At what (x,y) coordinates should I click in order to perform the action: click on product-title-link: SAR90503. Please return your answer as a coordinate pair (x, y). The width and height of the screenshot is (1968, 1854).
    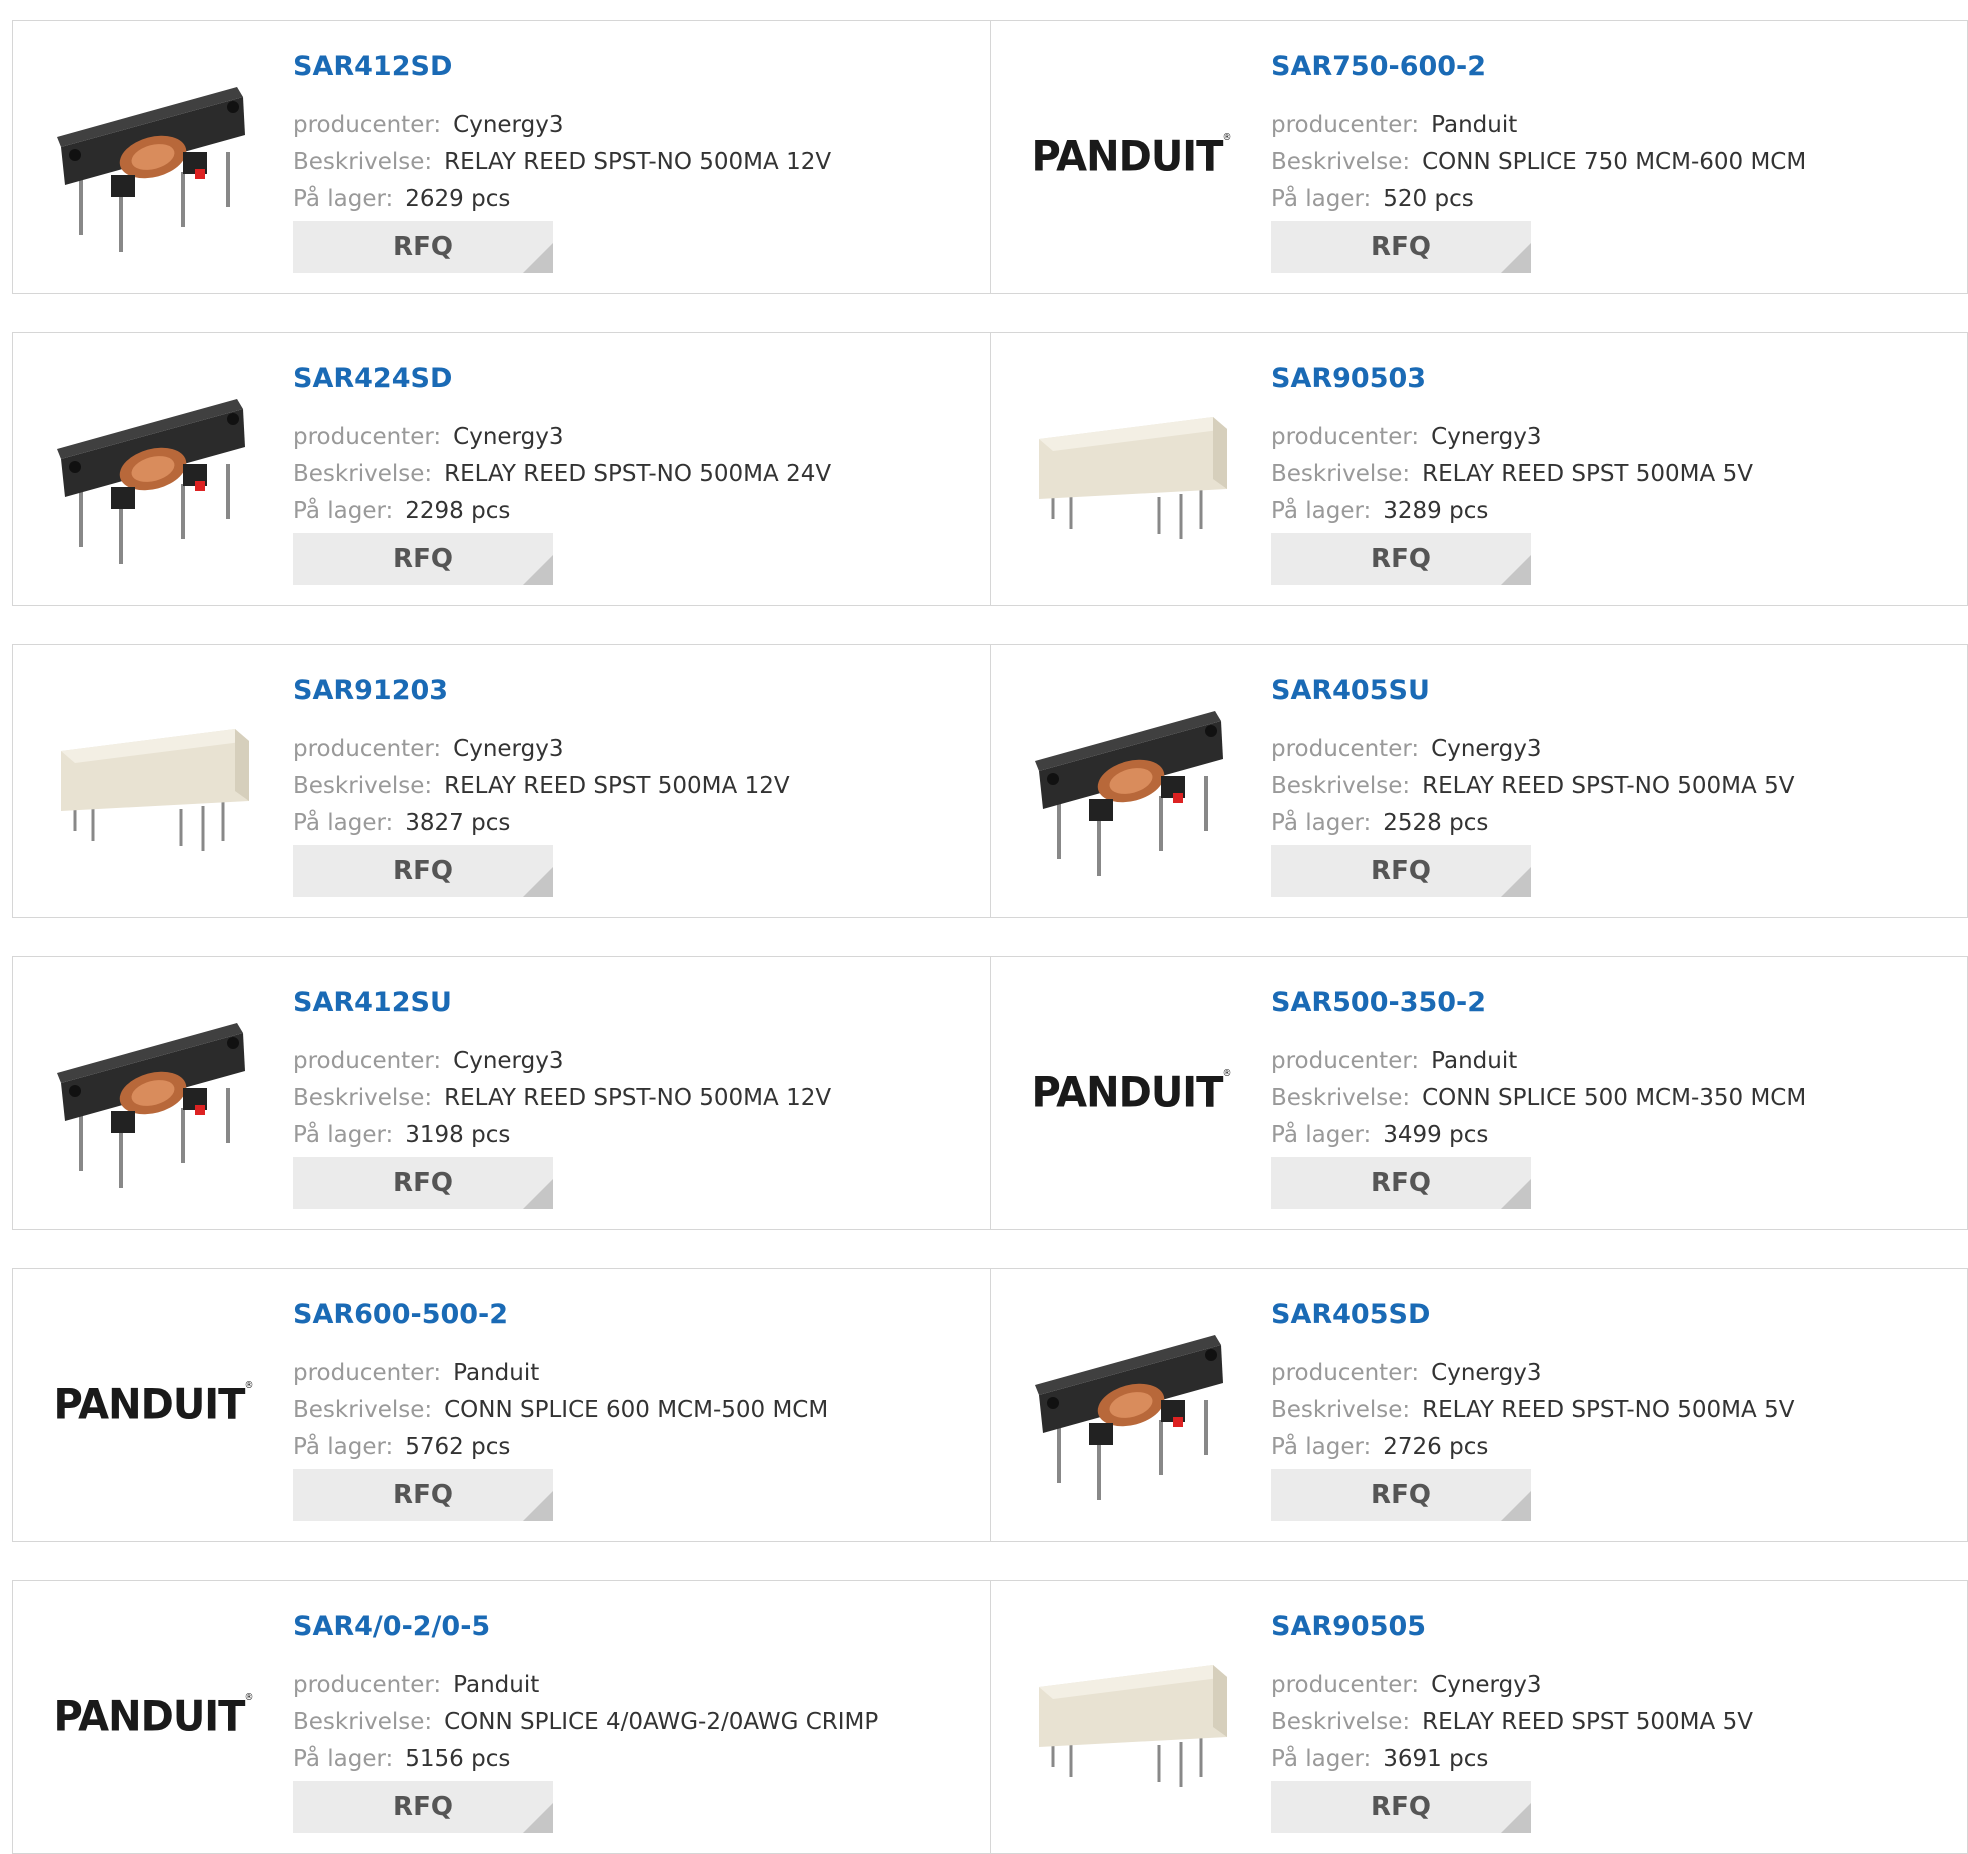
    Looking at the image, I should click on (1348, 378).